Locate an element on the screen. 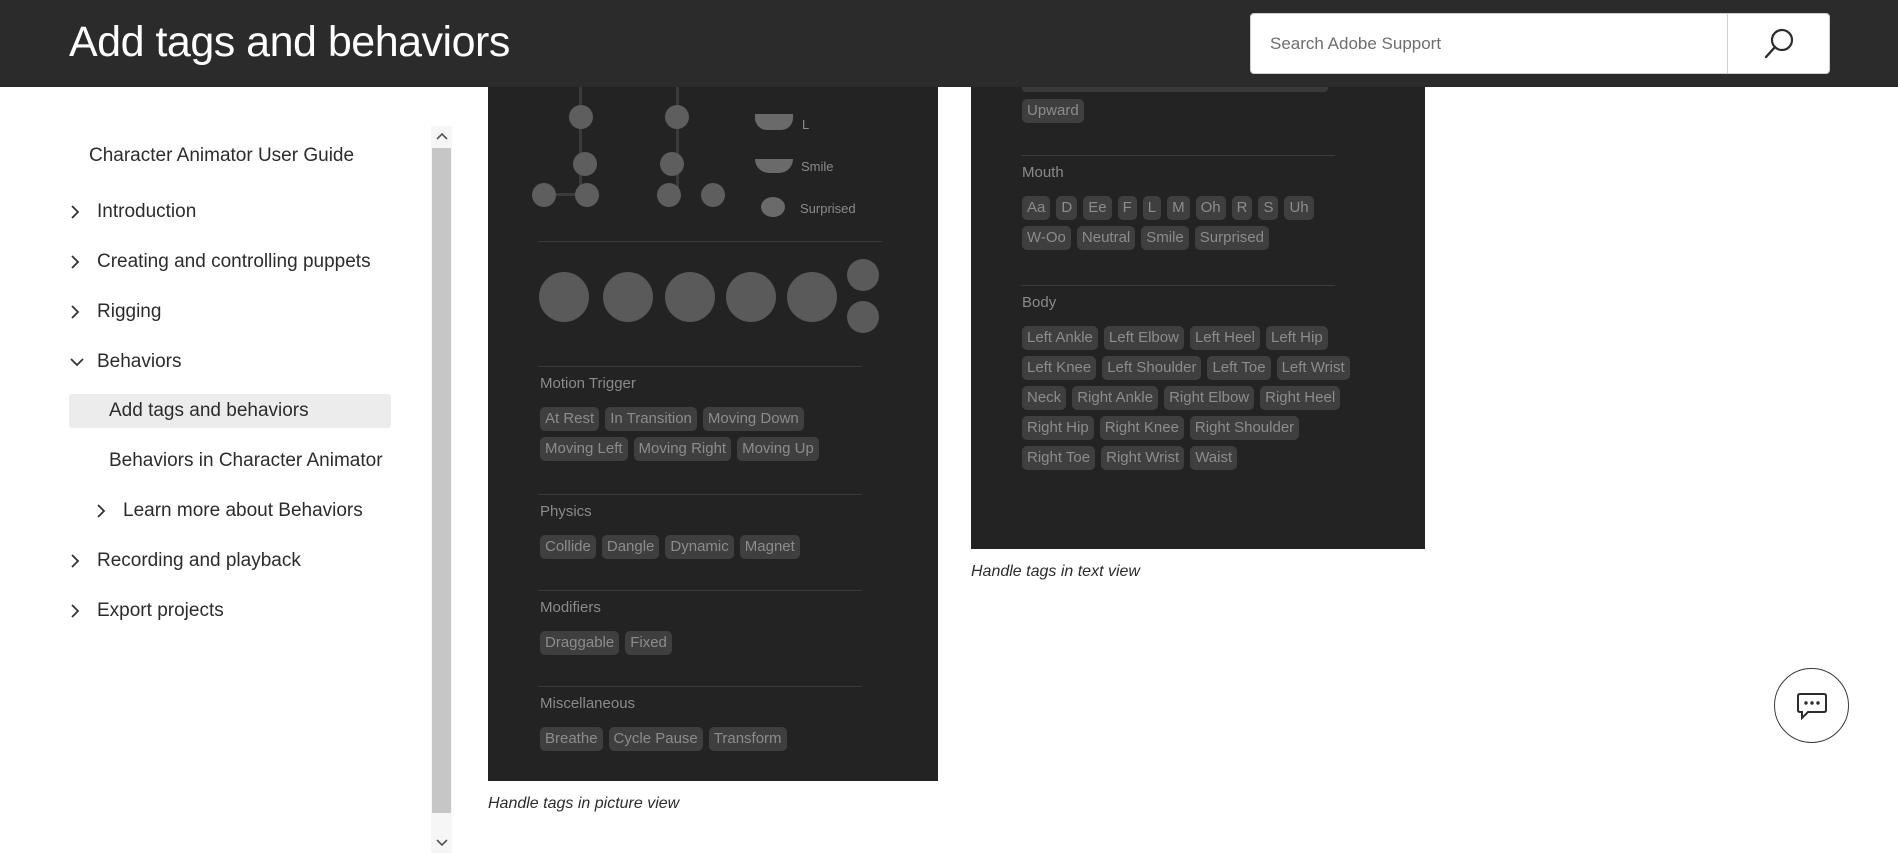 The width and height of the screenshot is (1898, 855). tag-chip: Breathe is located at coordinates (571, 739).